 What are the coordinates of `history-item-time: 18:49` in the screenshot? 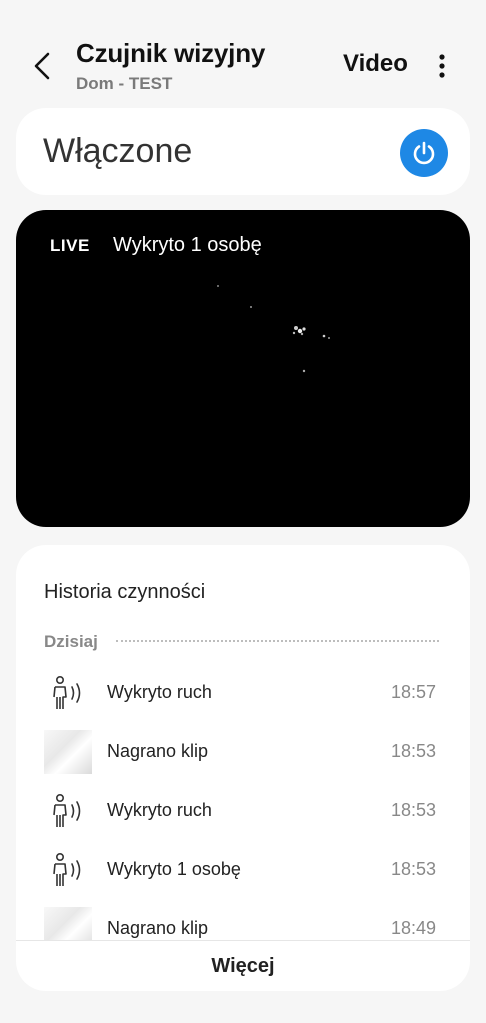 It's located at (413, 928).